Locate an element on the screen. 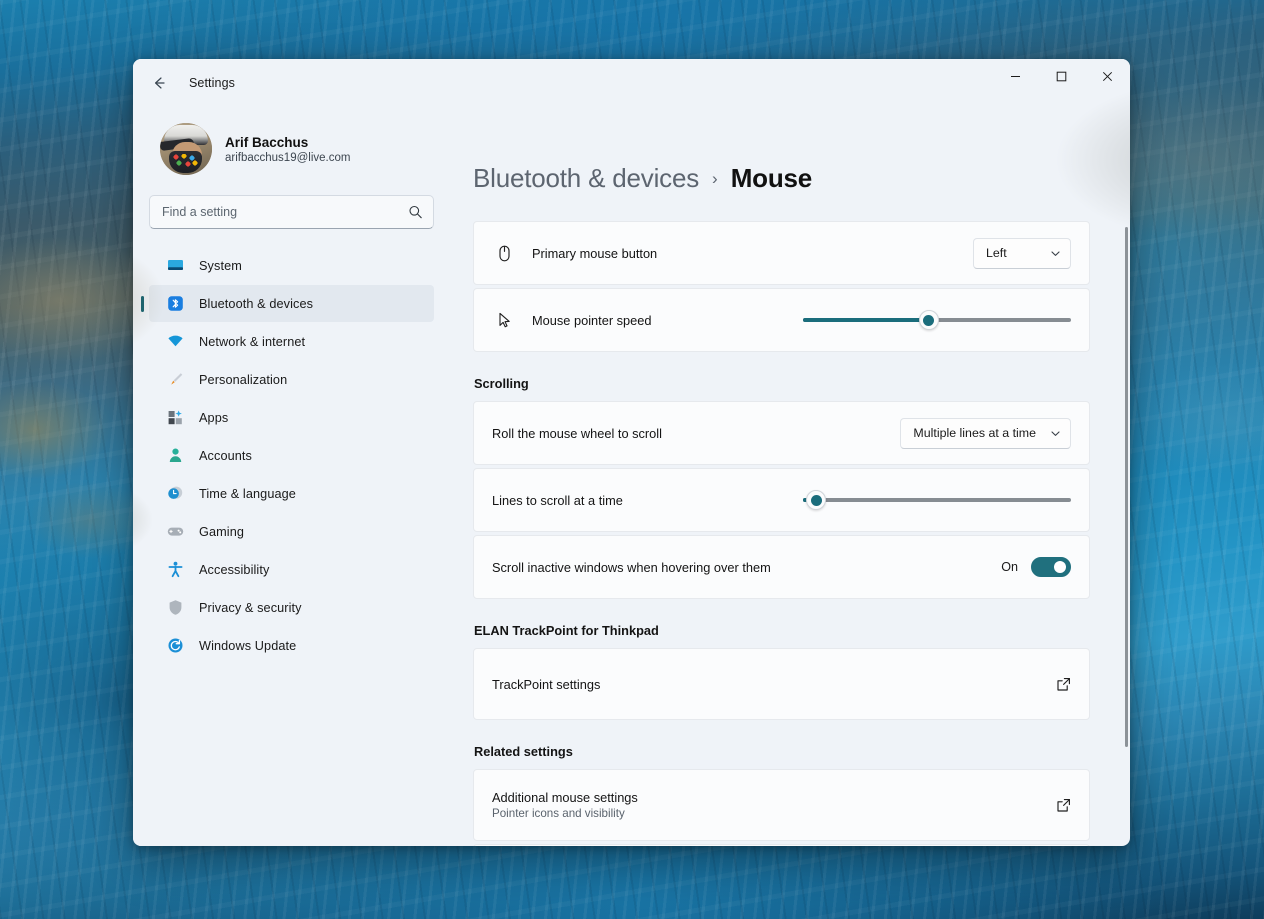  primary-mouse-button-value: Left is located at coordinates (996, 253).